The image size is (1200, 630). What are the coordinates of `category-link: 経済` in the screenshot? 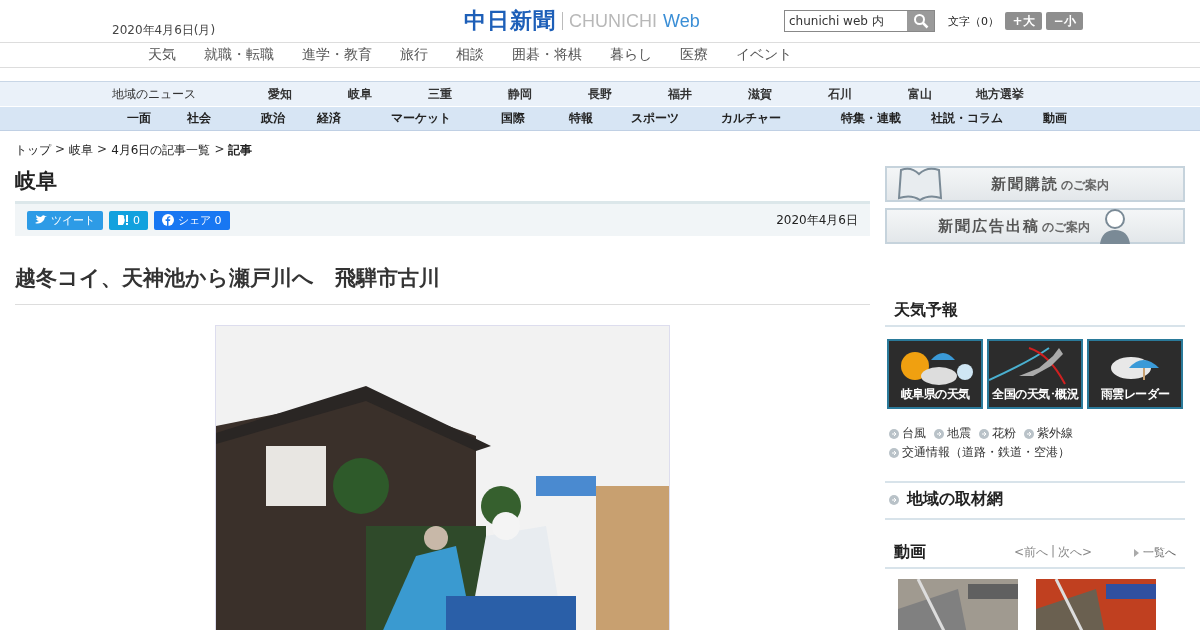 It's located at (339, 118).